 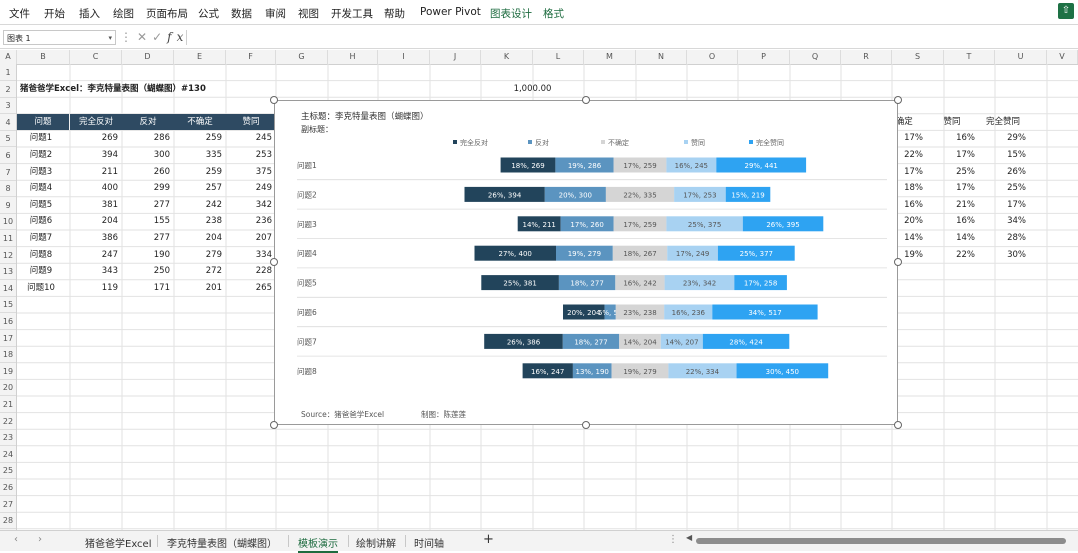 What do you see at coordinates (59, 37) in the screenshot?
I see `name-box: 图表 1 ▾` at bounding box center [59, 37].